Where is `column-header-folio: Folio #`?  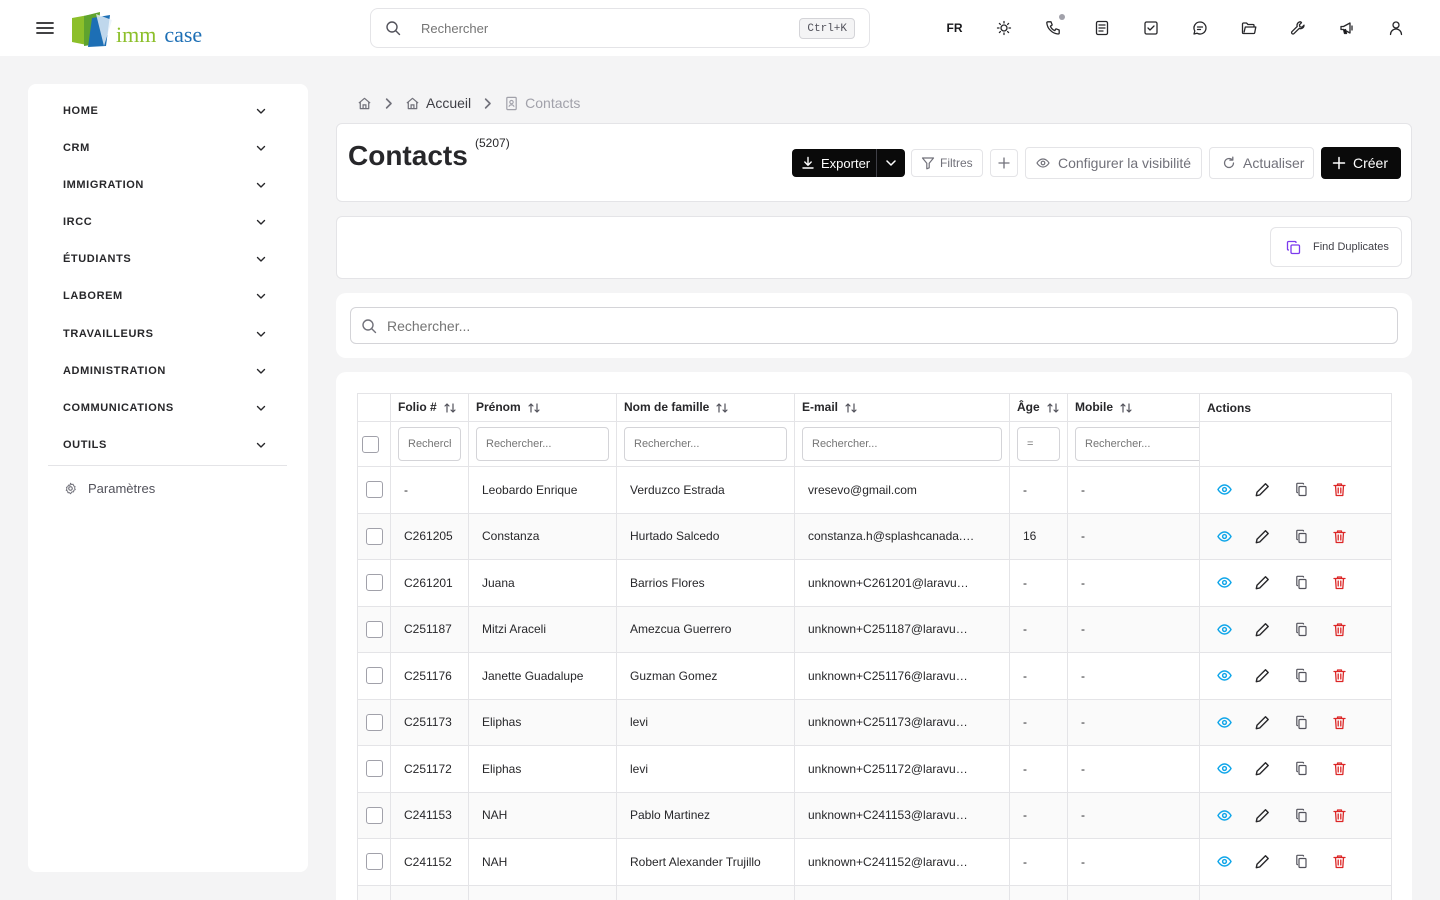 column-header-folio: Folio # is located at coordinates (429, 407).